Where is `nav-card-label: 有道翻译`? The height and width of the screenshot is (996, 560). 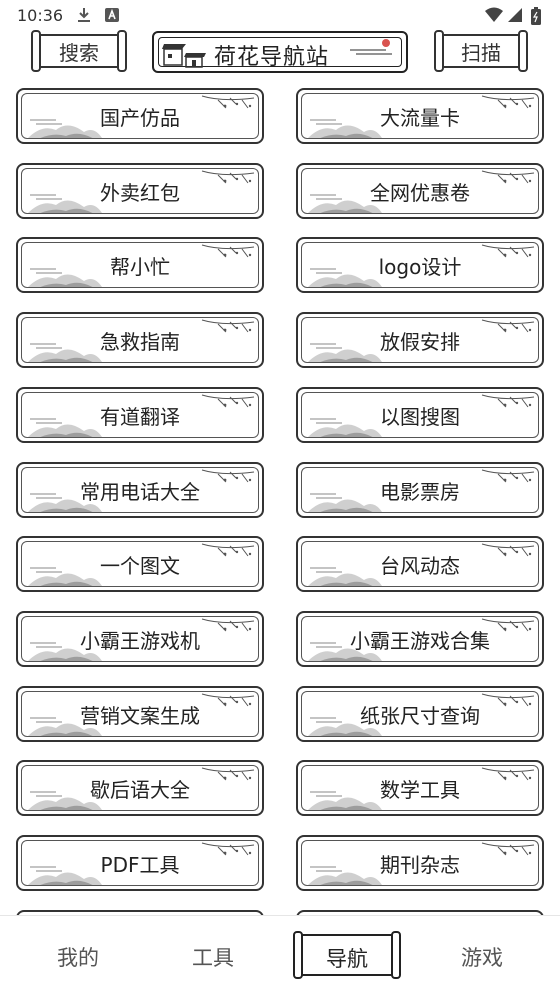 nav-card-label: 有道翻译 is located at coordinates (140, 417).